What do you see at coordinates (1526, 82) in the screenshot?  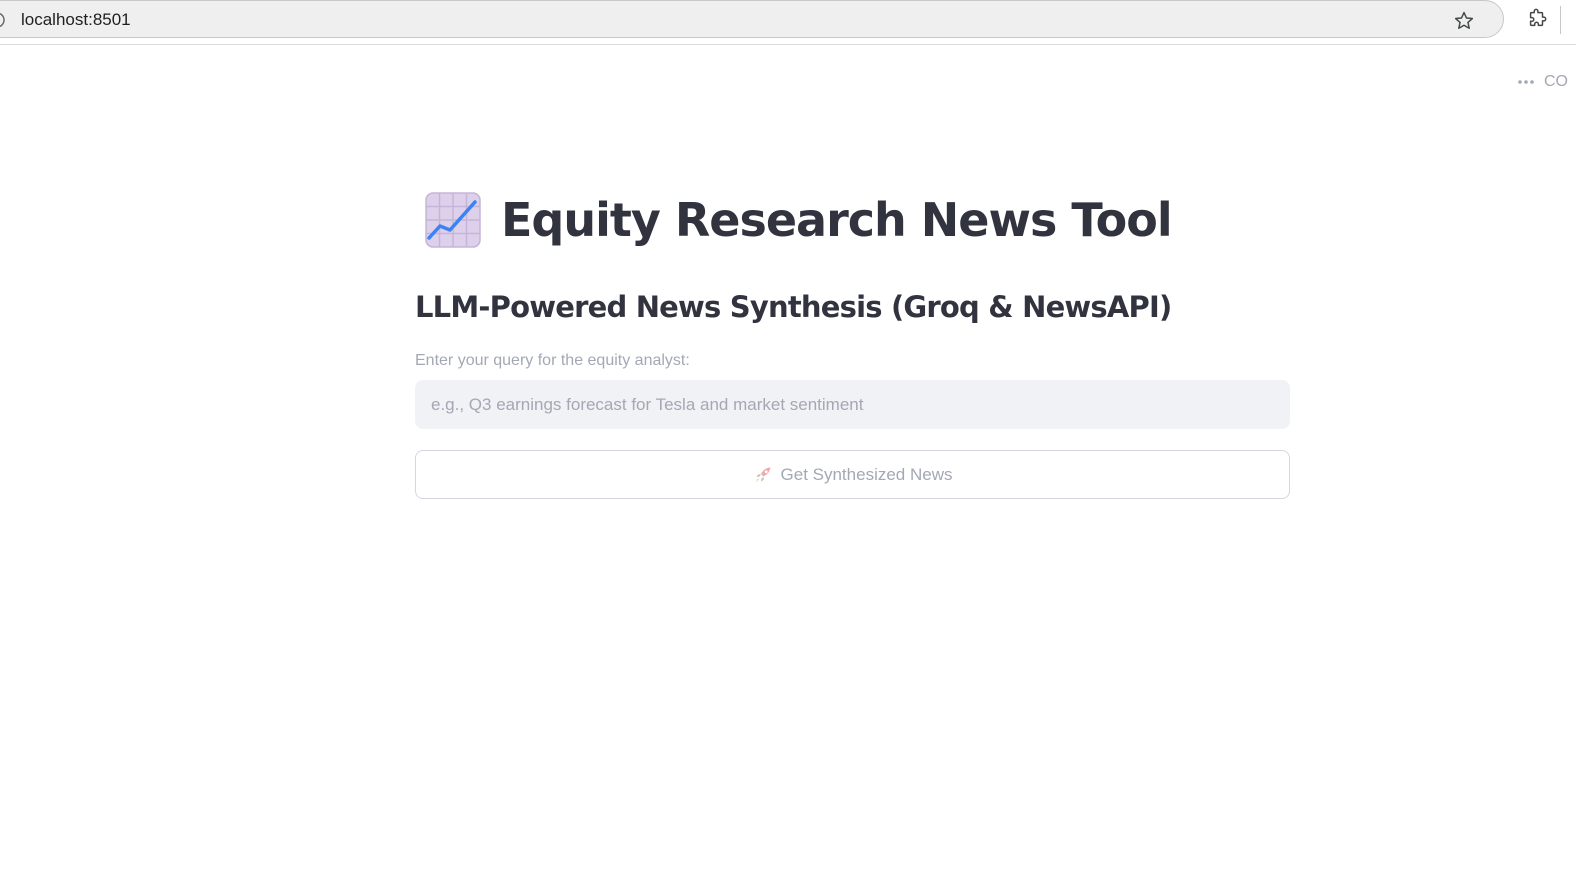 I see `more-dots-icon` at bounding box center [1526, 82].